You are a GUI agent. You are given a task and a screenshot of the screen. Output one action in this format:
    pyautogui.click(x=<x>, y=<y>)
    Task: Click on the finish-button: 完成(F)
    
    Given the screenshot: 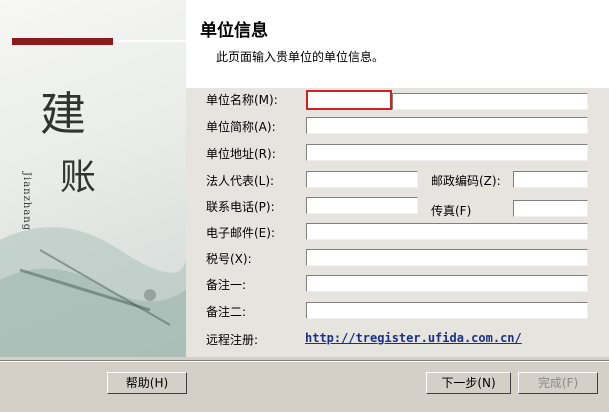 What is the action you would take?
    pyautogui.click(x=558, y=383)
    